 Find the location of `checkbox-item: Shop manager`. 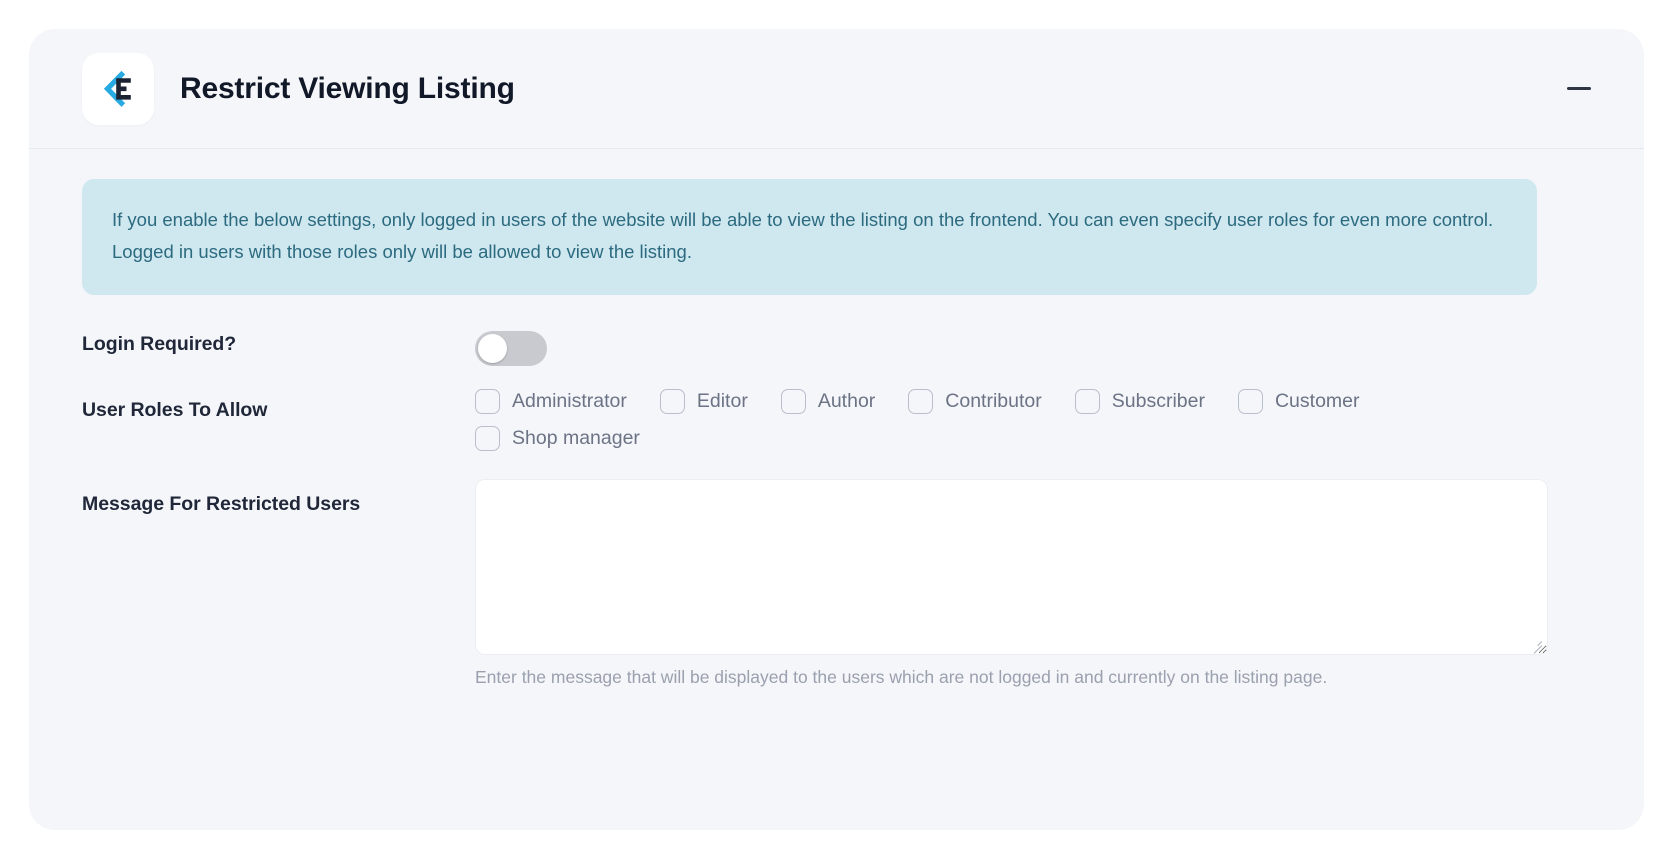

checkbox-item: Shop manager is located at coordinates (557, 438).